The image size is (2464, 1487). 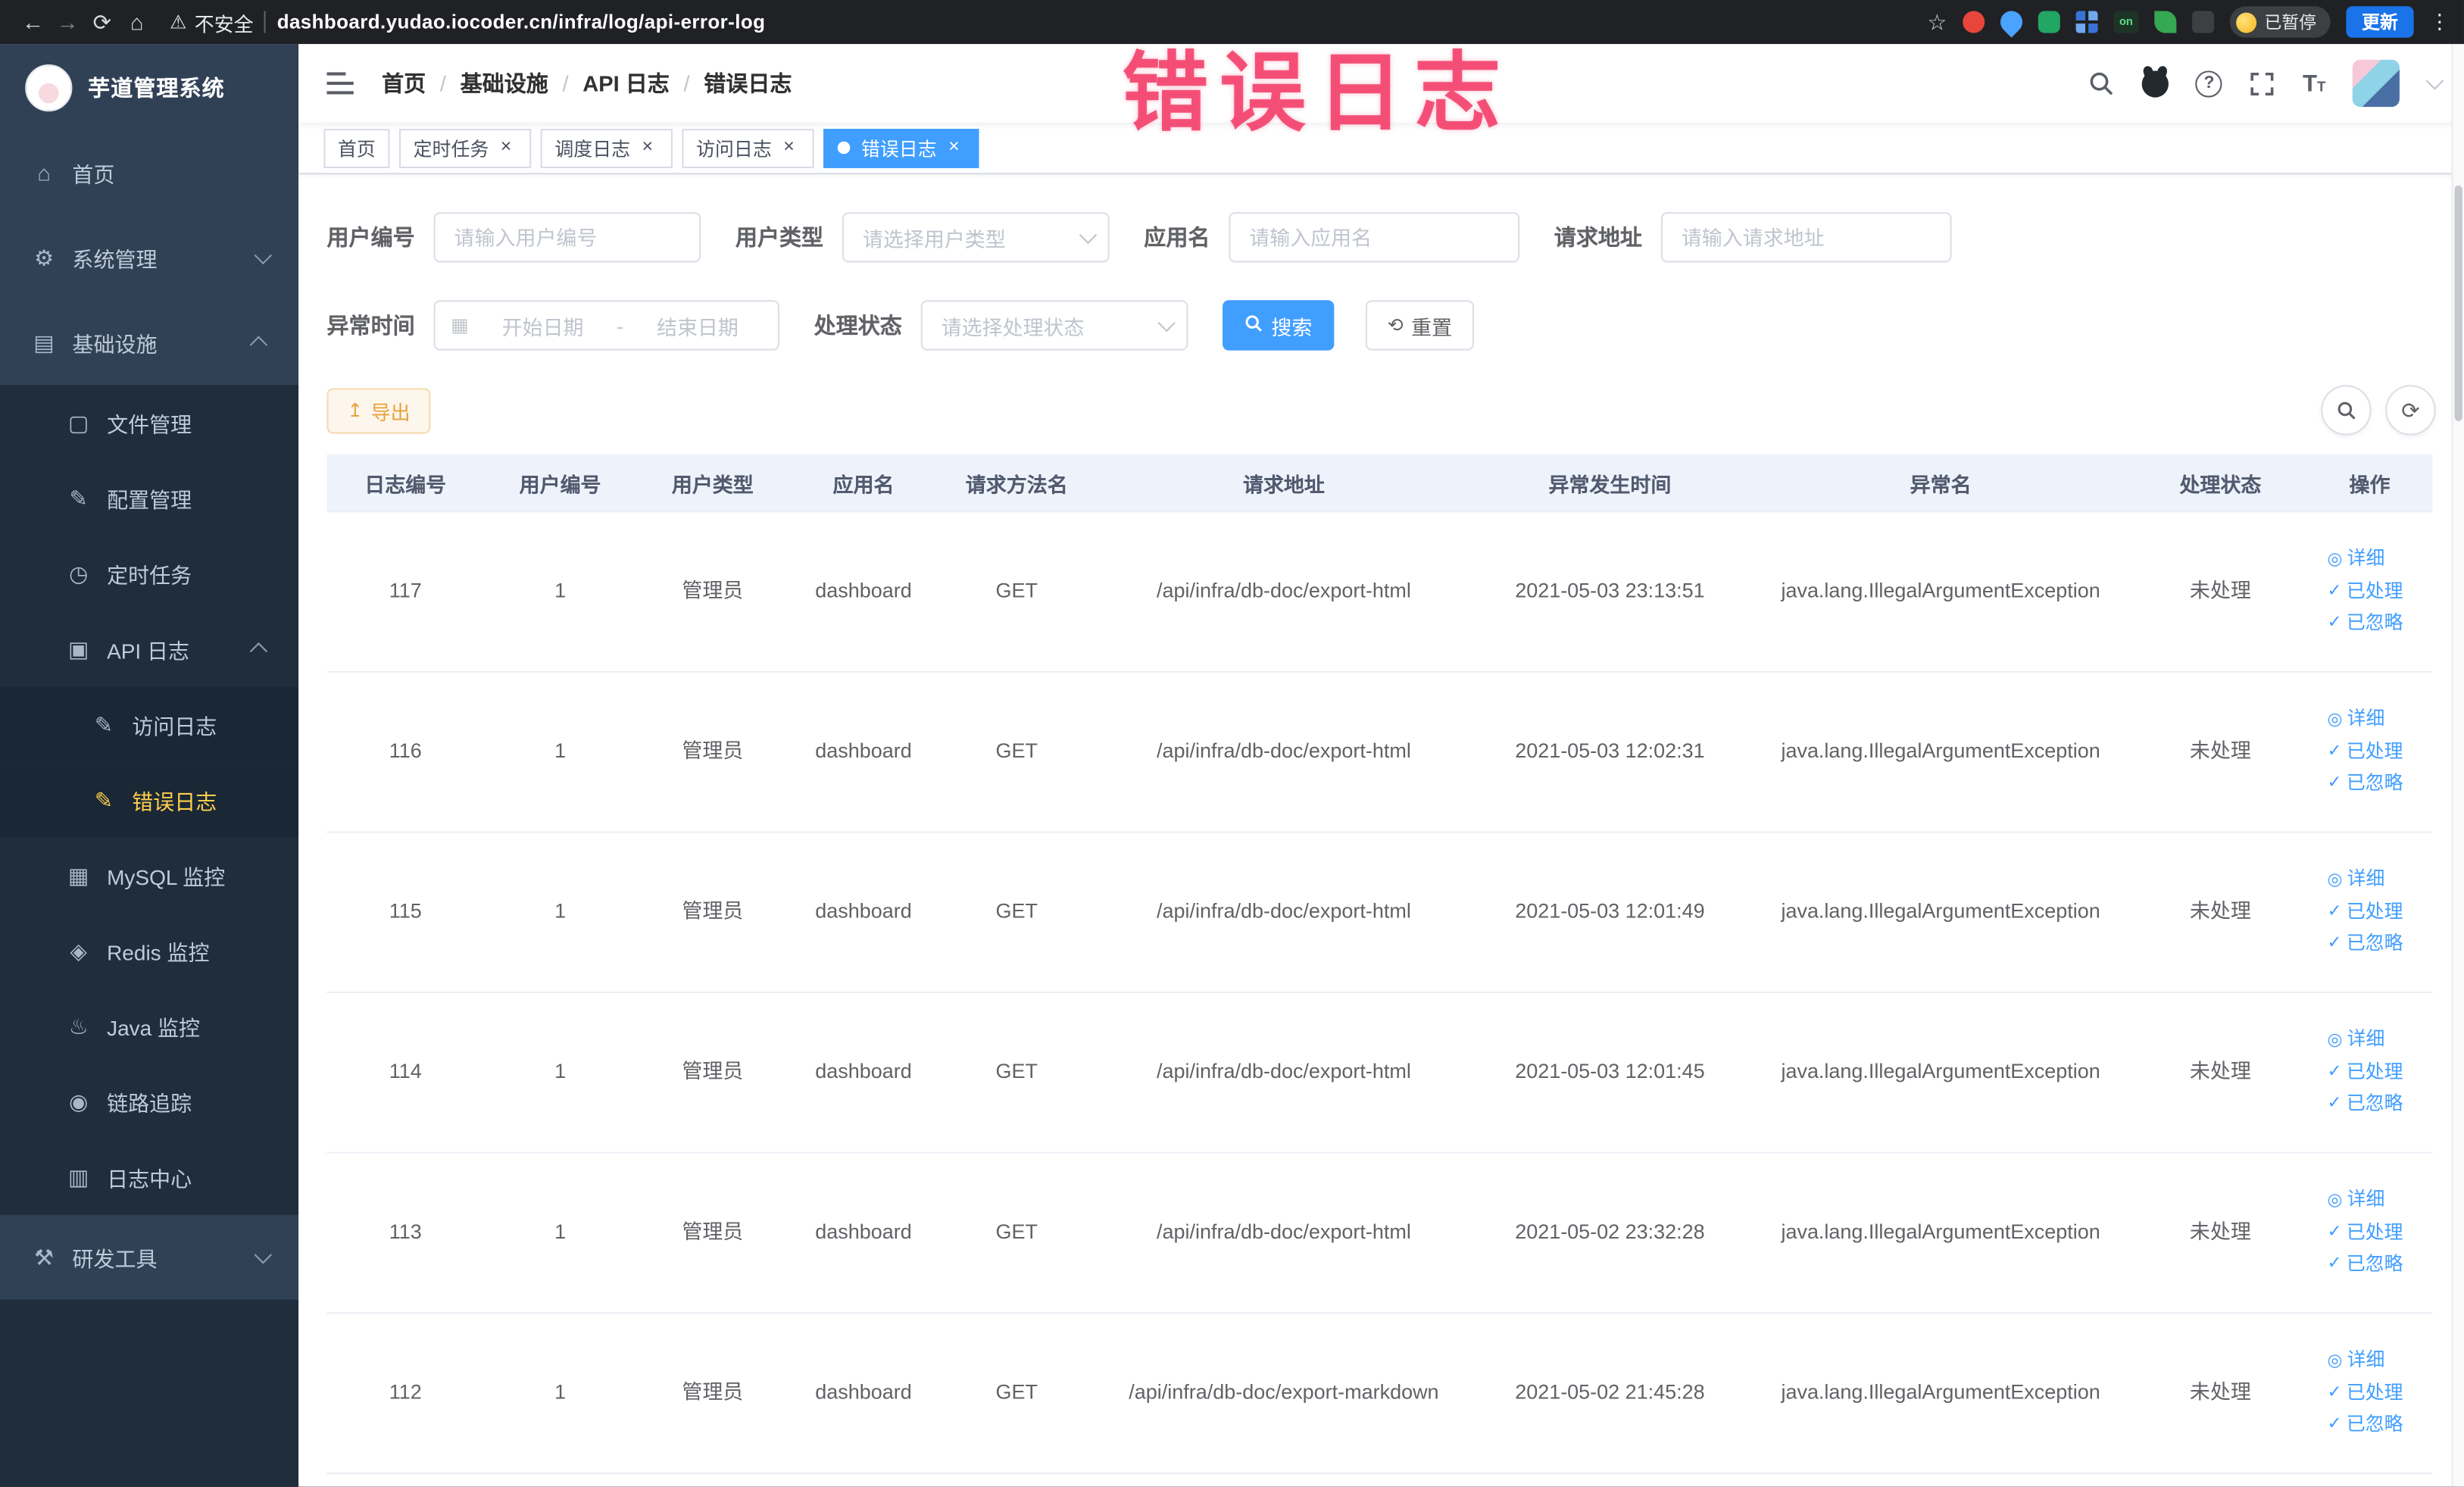 What do you see at coordinates (149, 875) in the screenshot?
I see `sidebar-menu-item: ▦ MySQL 监控` at bounding box center [149, 875].